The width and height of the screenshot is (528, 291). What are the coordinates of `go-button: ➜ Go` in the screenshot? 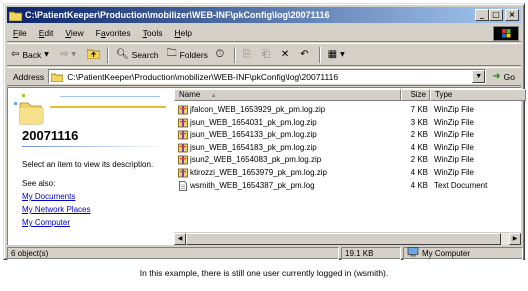 It's located at (503, 76).